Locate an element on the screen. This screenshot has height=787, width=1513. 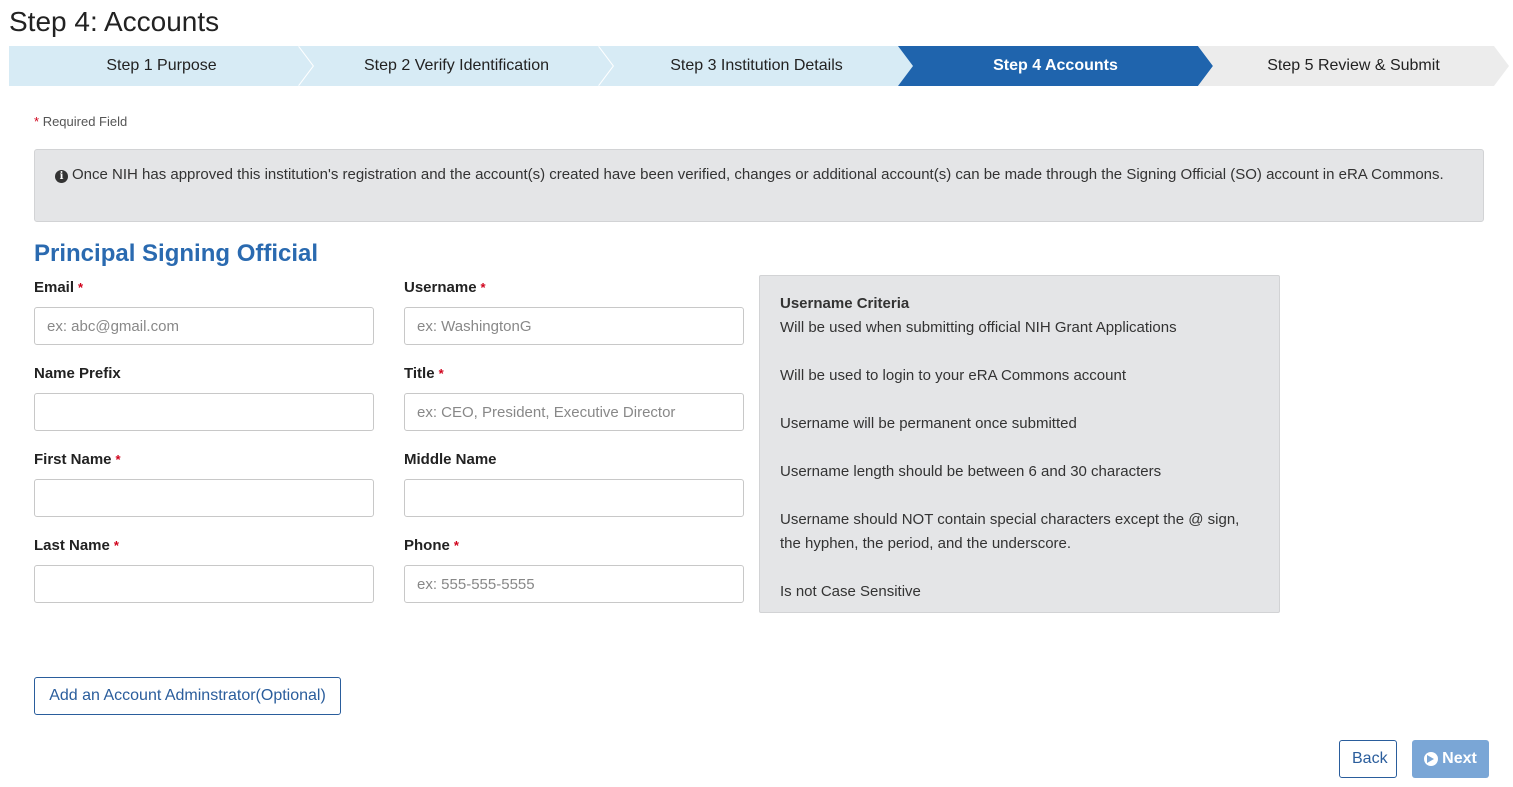
email-field is located at coordinates (204, 326).